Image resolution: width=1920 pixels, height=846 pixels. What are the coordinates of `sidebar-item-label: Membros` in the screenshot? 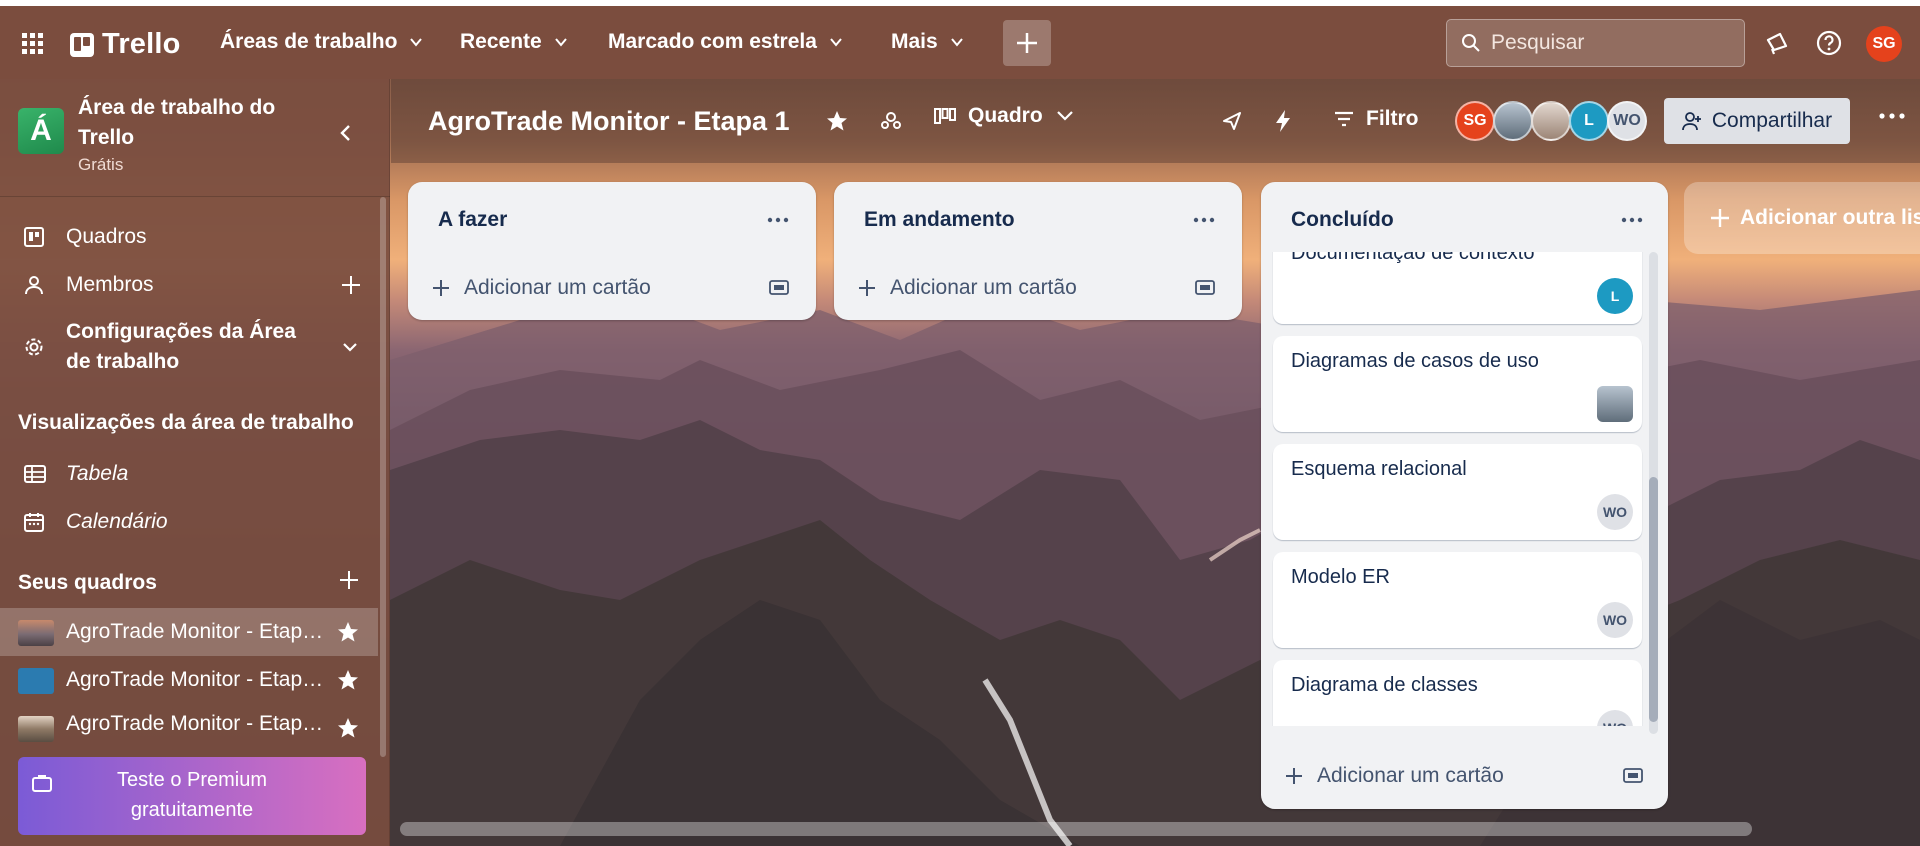 It's located at (110, 284).